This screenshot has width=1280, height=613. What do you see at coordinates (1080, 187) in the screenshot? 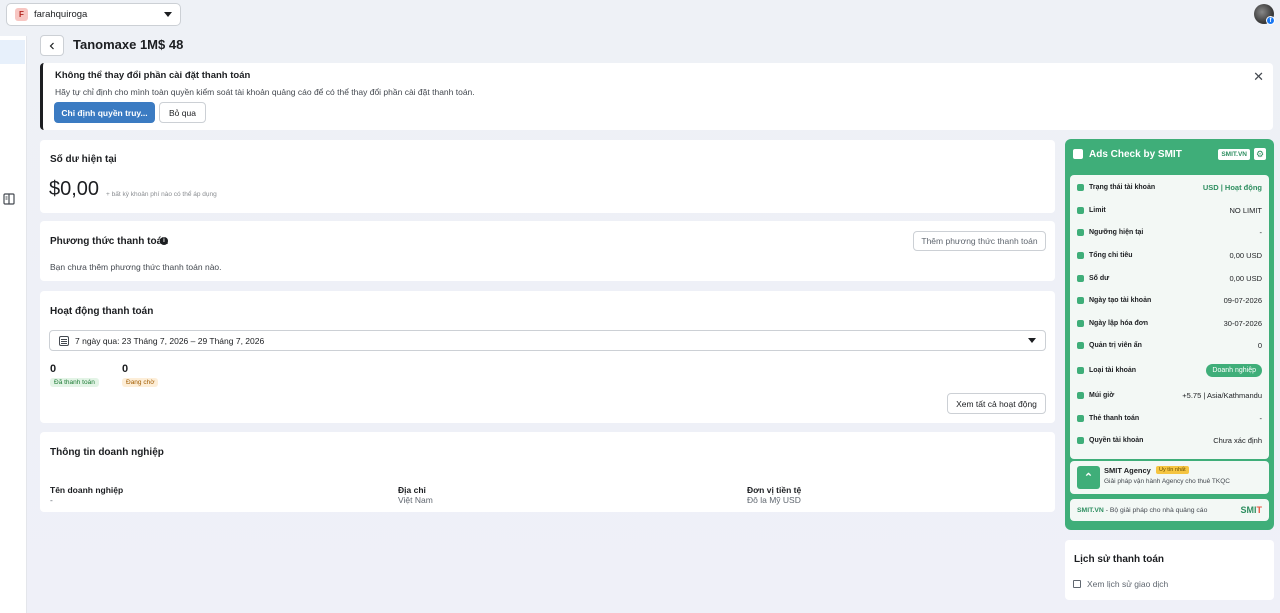
I see `status-icon` at bounding box center [1080, 187].